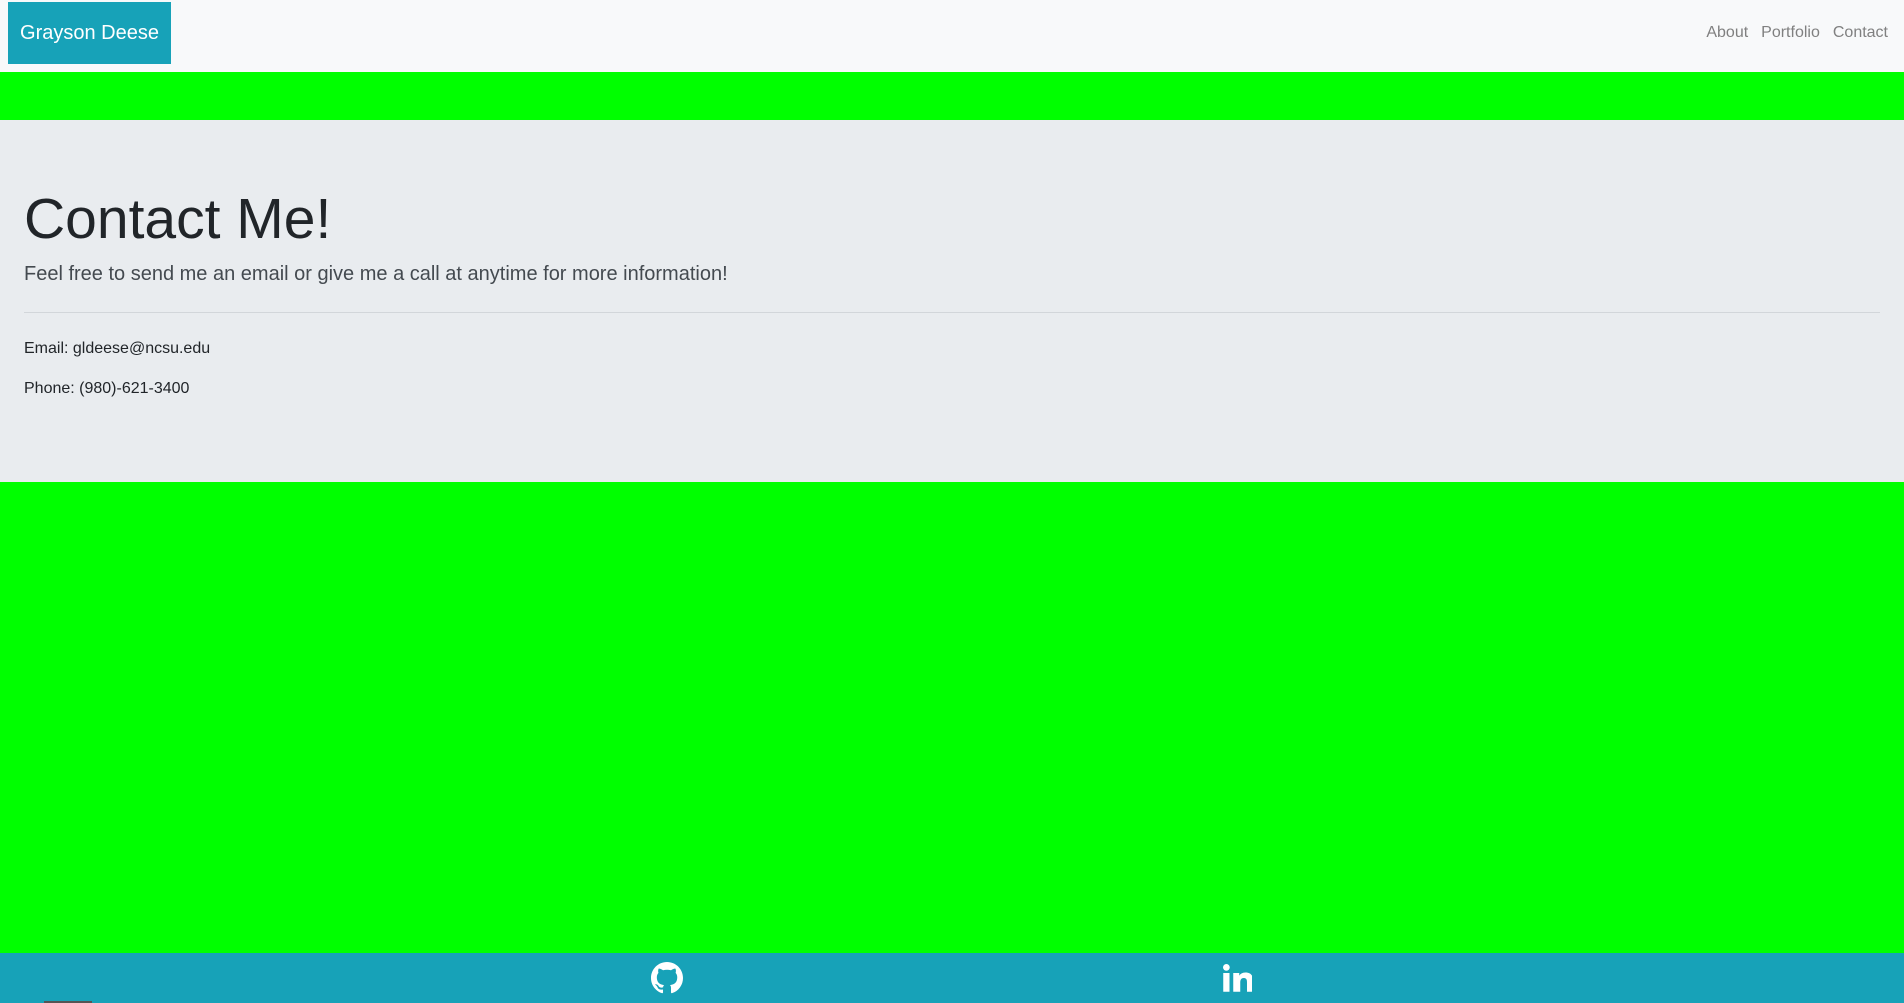 Image resolution: width=1904 pixels, height=1003 pixels. Describe the element at coordinates (1237, 978) in the screenshot. I see `linkedin-icon` at that location.